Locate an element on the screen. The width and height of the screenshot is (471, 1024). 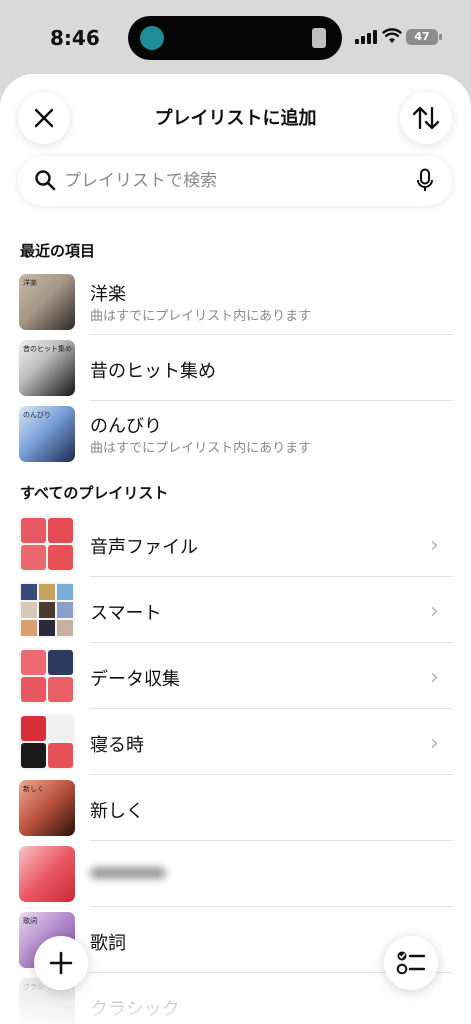
playlist-artwork: 洋楽 is located at coordinates (47, 302).